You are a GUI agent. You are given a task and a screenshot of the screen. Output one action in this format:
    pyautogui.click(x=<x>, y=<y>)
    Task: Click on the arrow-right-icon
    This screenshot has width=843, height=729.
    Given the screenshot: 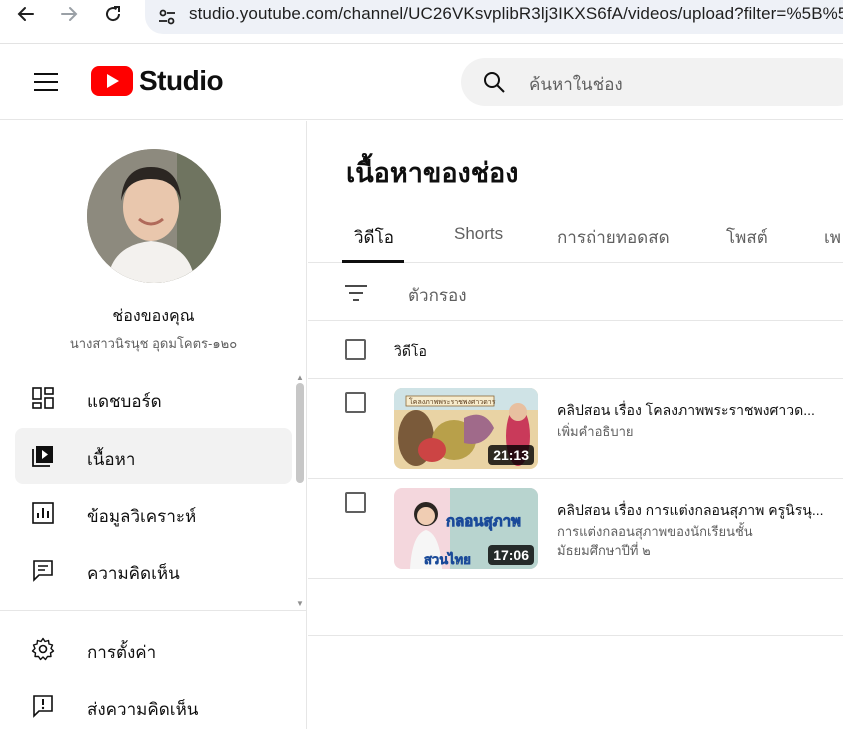 What is the action you would take?
    pyautogui.click(x=69, y=14)
    